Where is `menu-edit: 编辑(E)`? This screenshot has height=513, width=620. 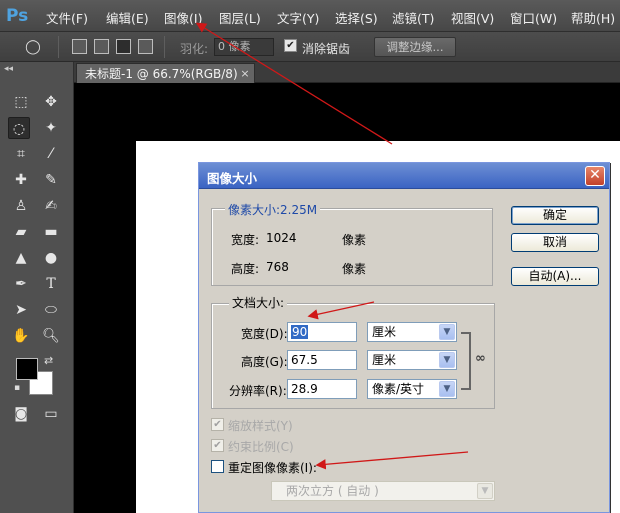 menu-edit: 编辑(E) is located at coordinates (127, 17).